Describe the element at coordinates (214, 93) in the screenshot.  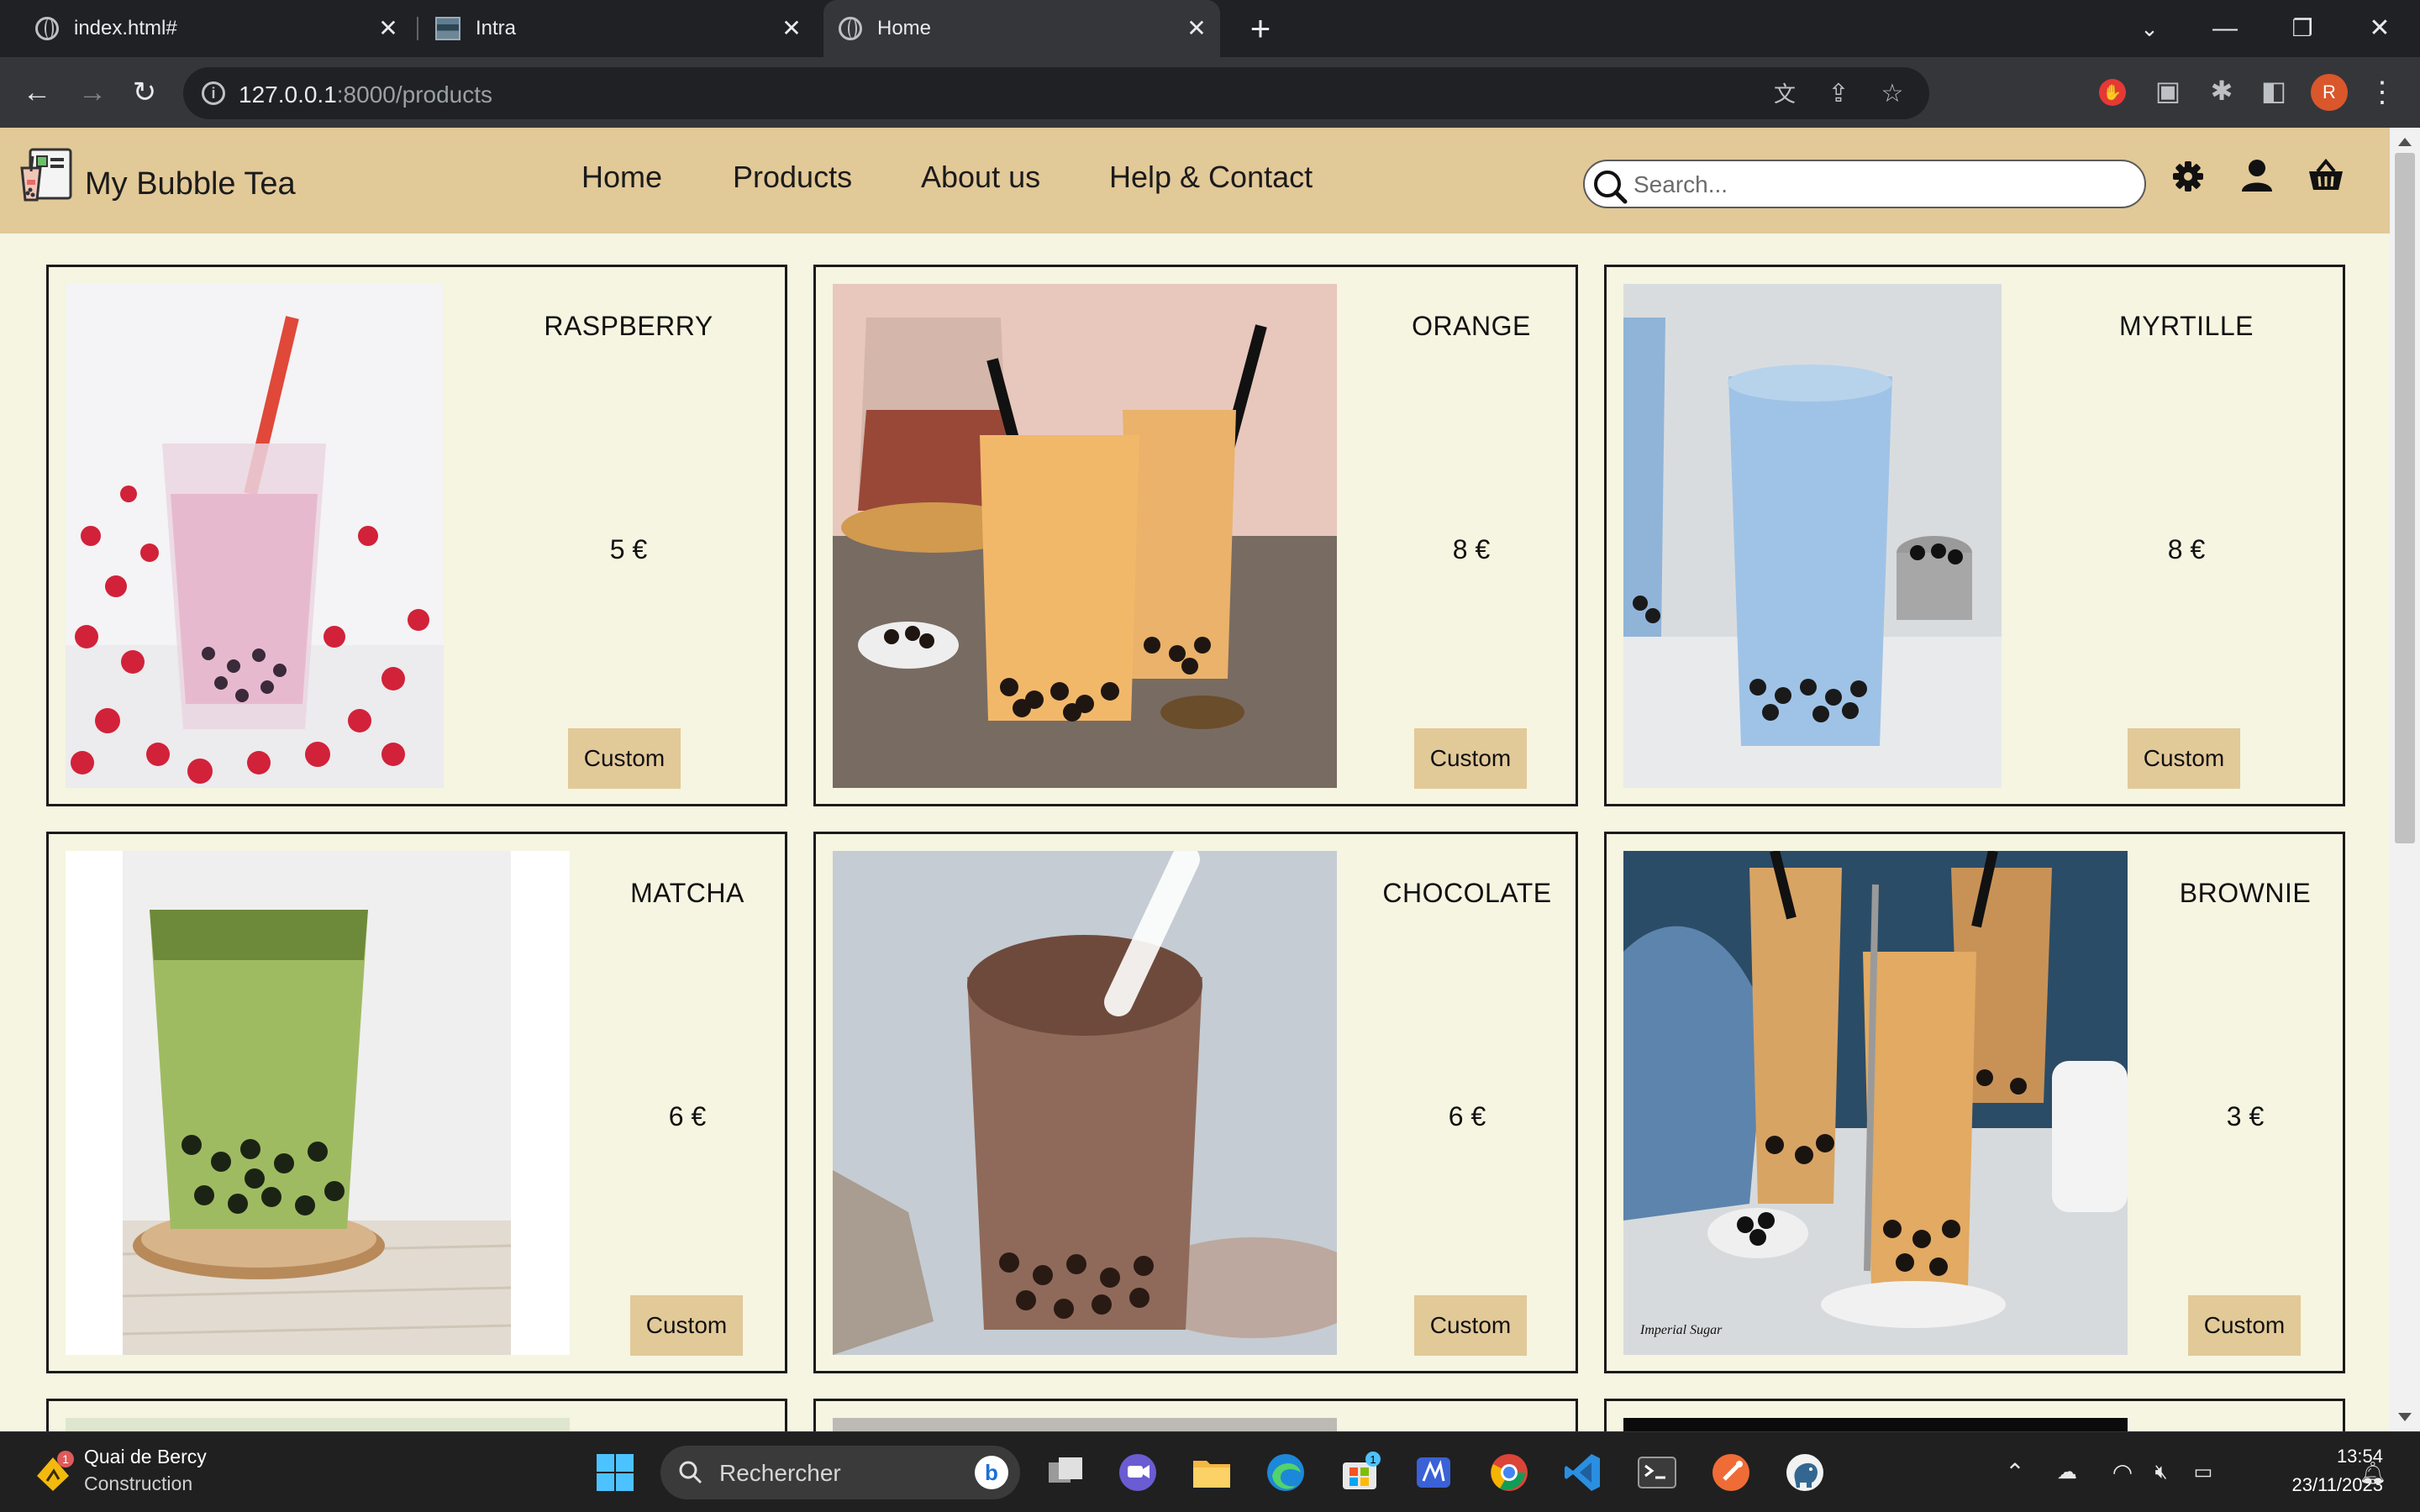
I see `site-info-icon: i` at that location.